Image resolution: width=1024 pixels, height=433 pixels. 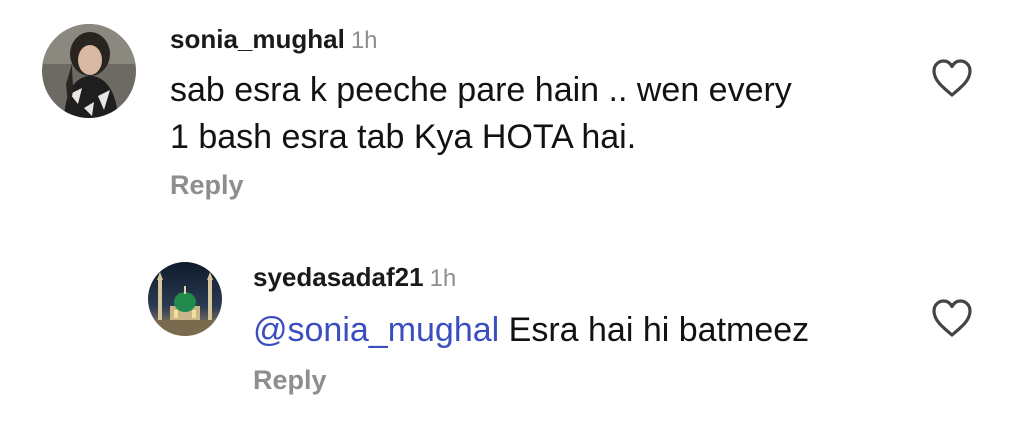 I want to click on reply-text: @sonia_mughal Esra hai hi batmeez, so click(x=531, y=330).